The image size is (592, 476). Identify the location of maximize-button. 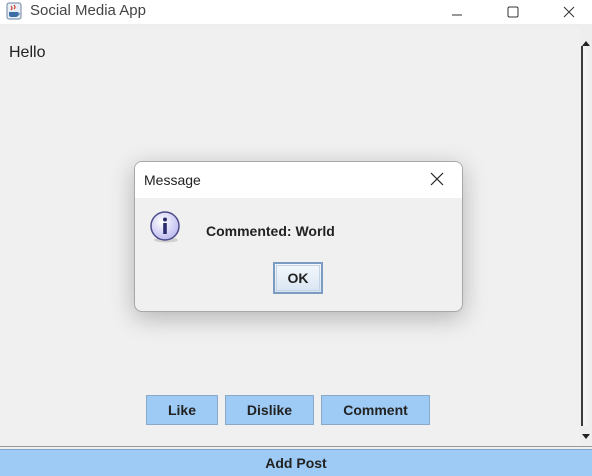
(513, 12).